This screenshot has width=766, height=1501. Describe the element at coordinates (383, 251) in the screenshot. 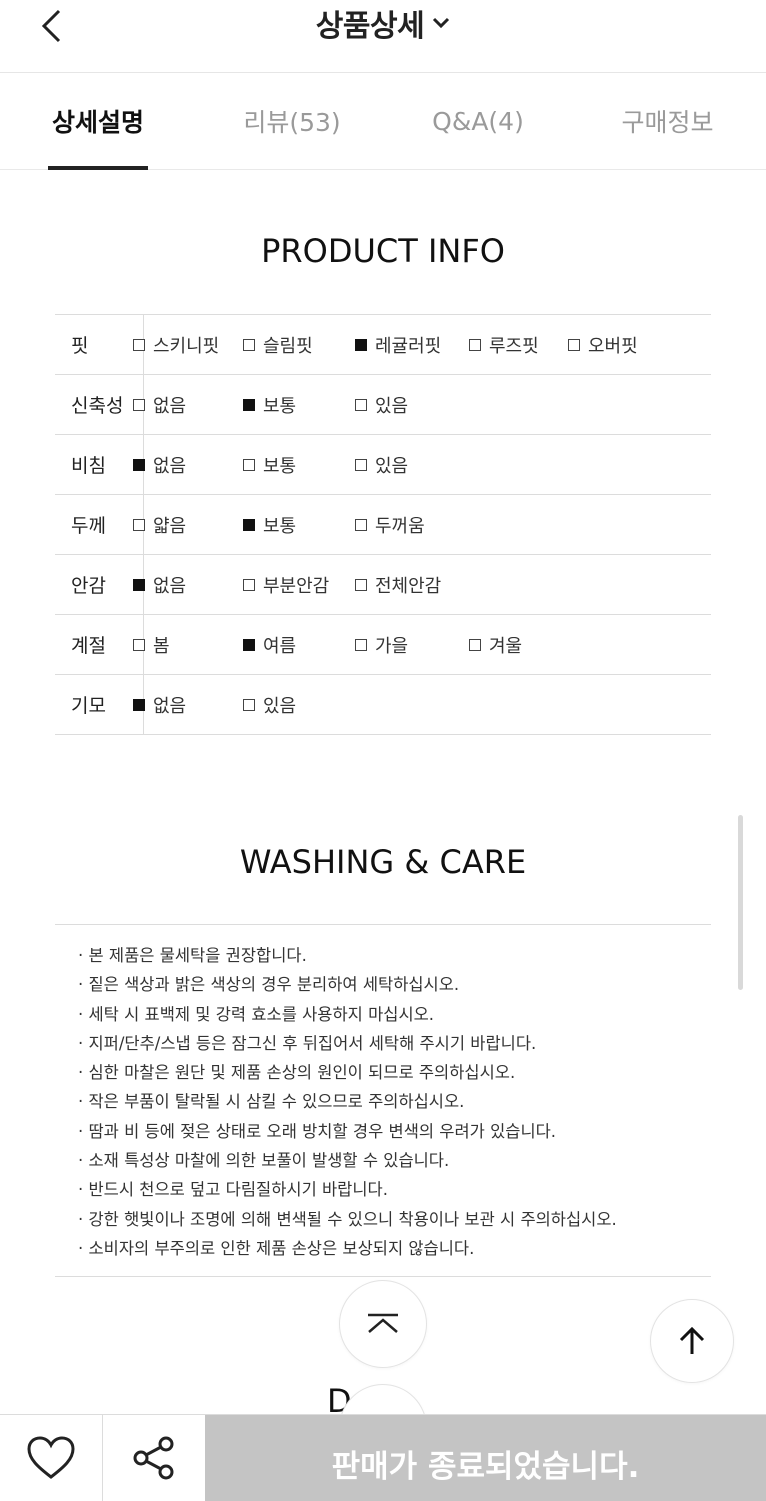

I see `product-info-title: PRODUCT INFO` at that location.